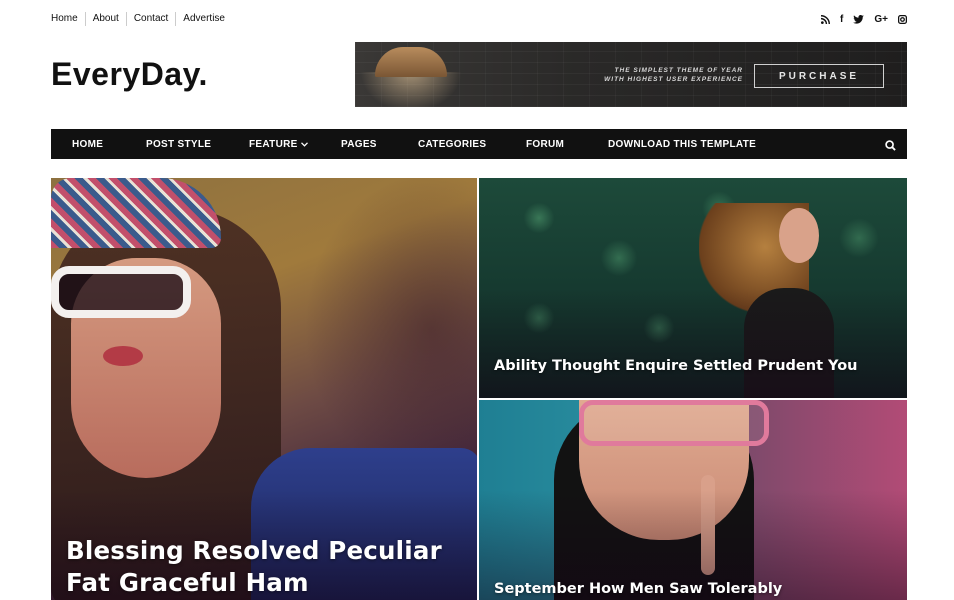 This screenshot has width=954, height=600. I want to click on top-link-contact: Contact, so click(150, 19).